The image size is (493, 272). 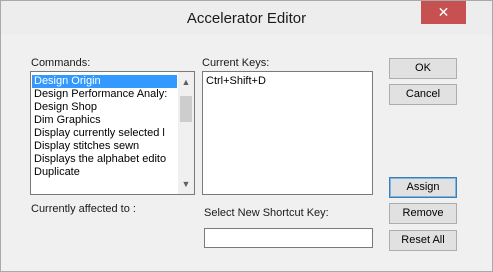 What do you see at coordinates (236, 63) in the screenshot?
I see `current-keys-label: Current Keys:` at bounding box center [236, 63].